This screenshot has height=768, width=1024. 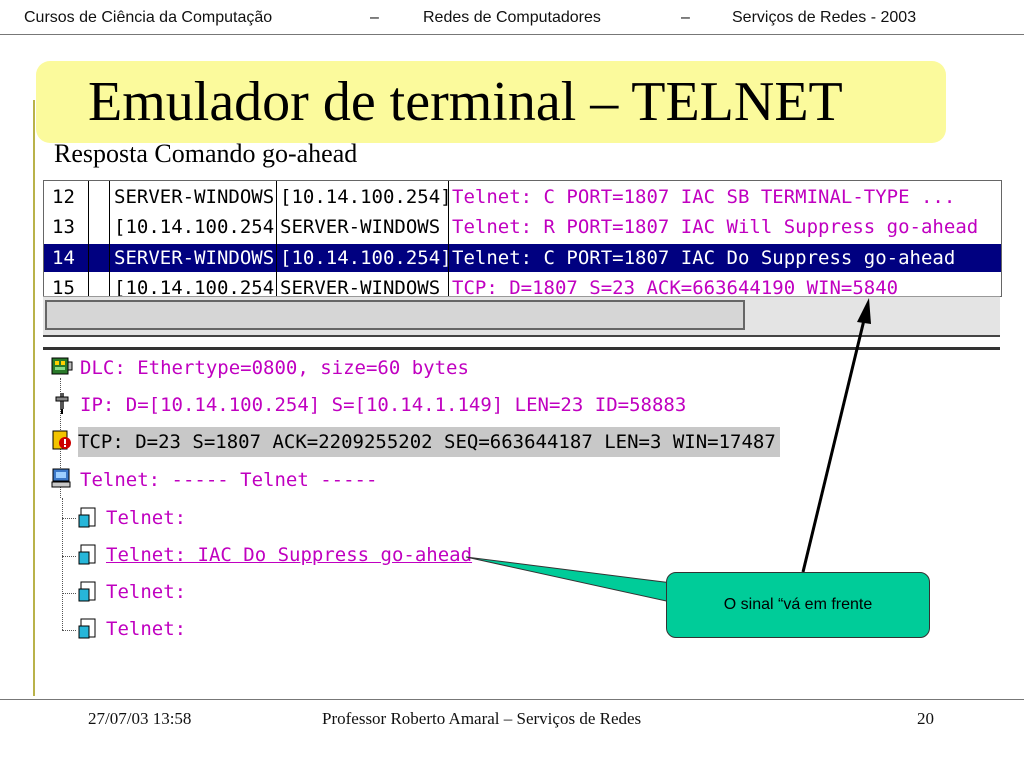 What do you see at coordinates (512, 699) in the screenshot?
I see `footer-rule` at bounding box center [512, 699].